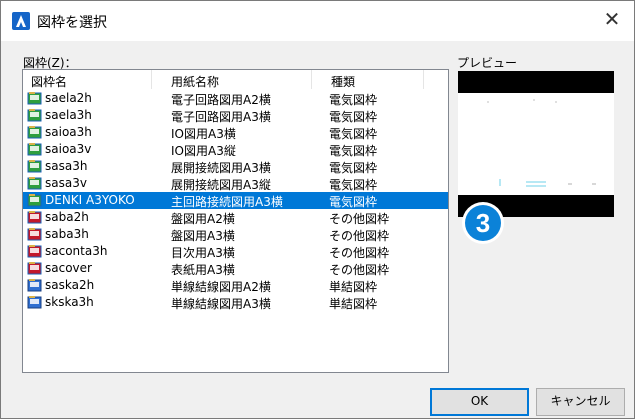 The width and height of the screenshot is (635, 419). Describe the element at coordinates (235, 80) in the screenshot. I see `list-header: 図枠名 用紙名称 種類` at that location.